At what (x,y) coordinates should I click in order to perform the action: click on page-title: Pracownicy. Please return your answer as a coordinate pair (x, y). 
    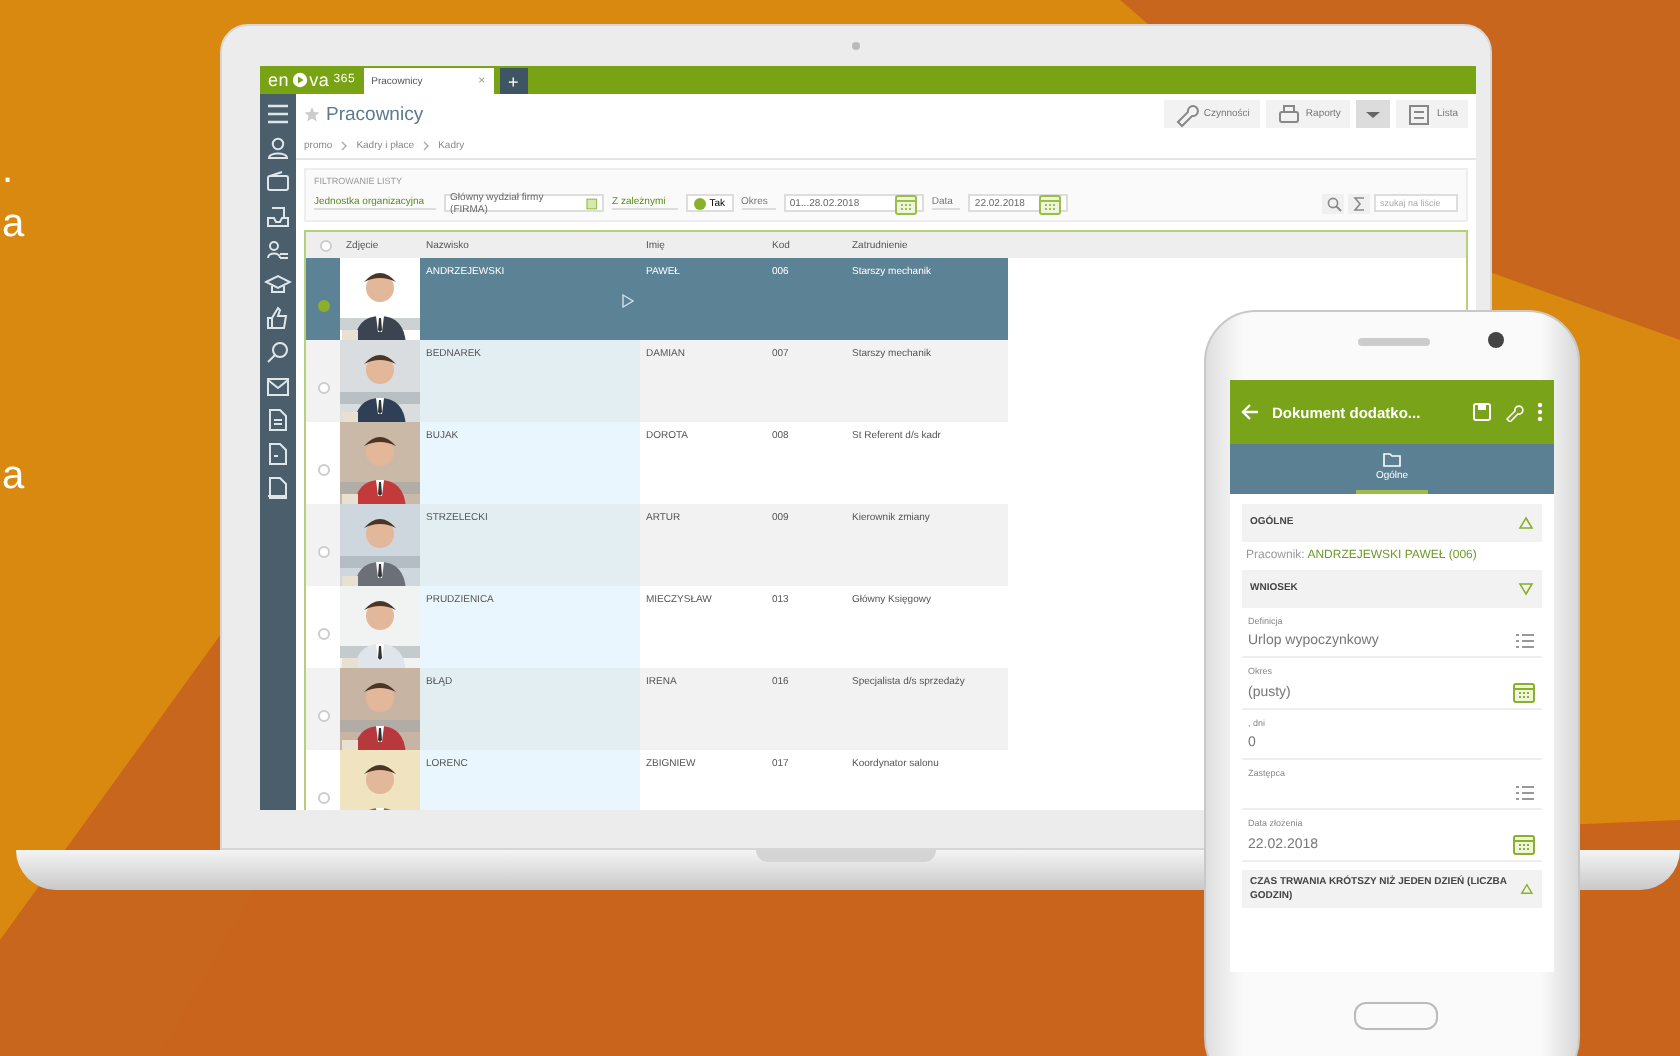
    Looking at the image, I should click on (375, 114).